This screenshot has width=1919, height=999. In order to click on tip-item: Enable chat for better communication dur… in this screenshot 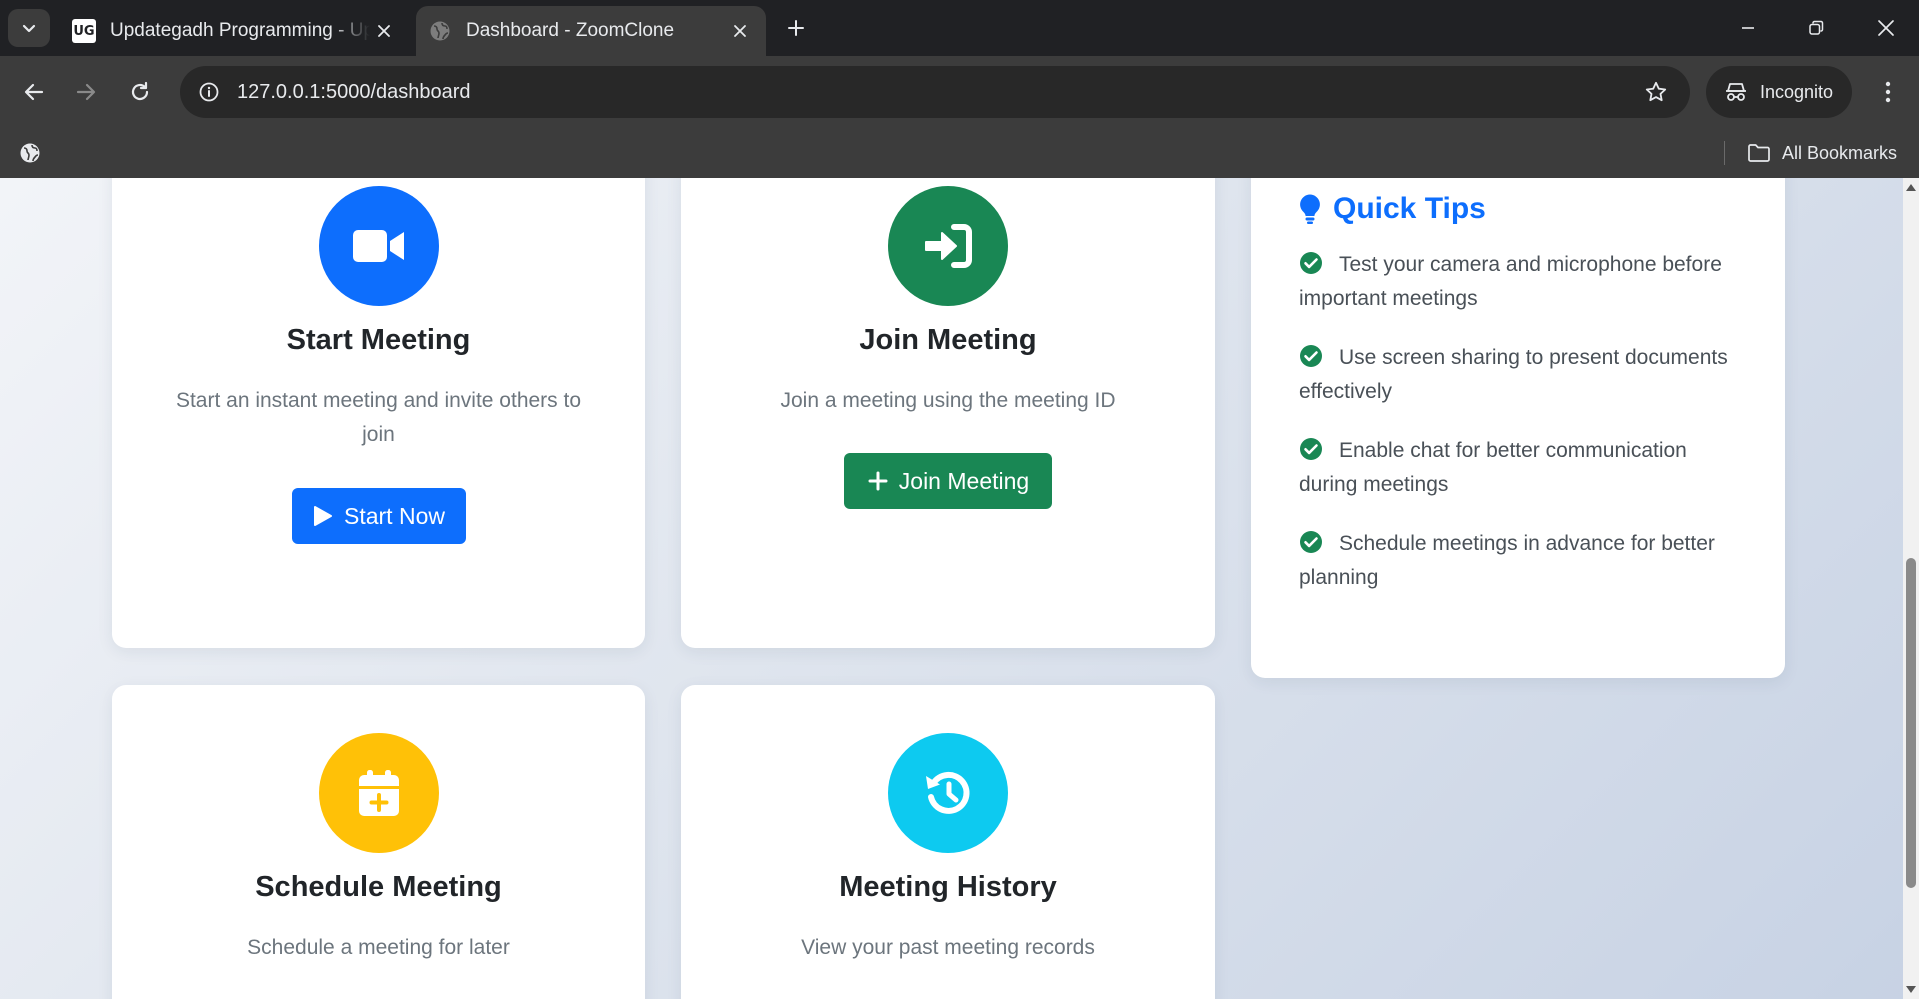, I will do `click(1524, 468)`.